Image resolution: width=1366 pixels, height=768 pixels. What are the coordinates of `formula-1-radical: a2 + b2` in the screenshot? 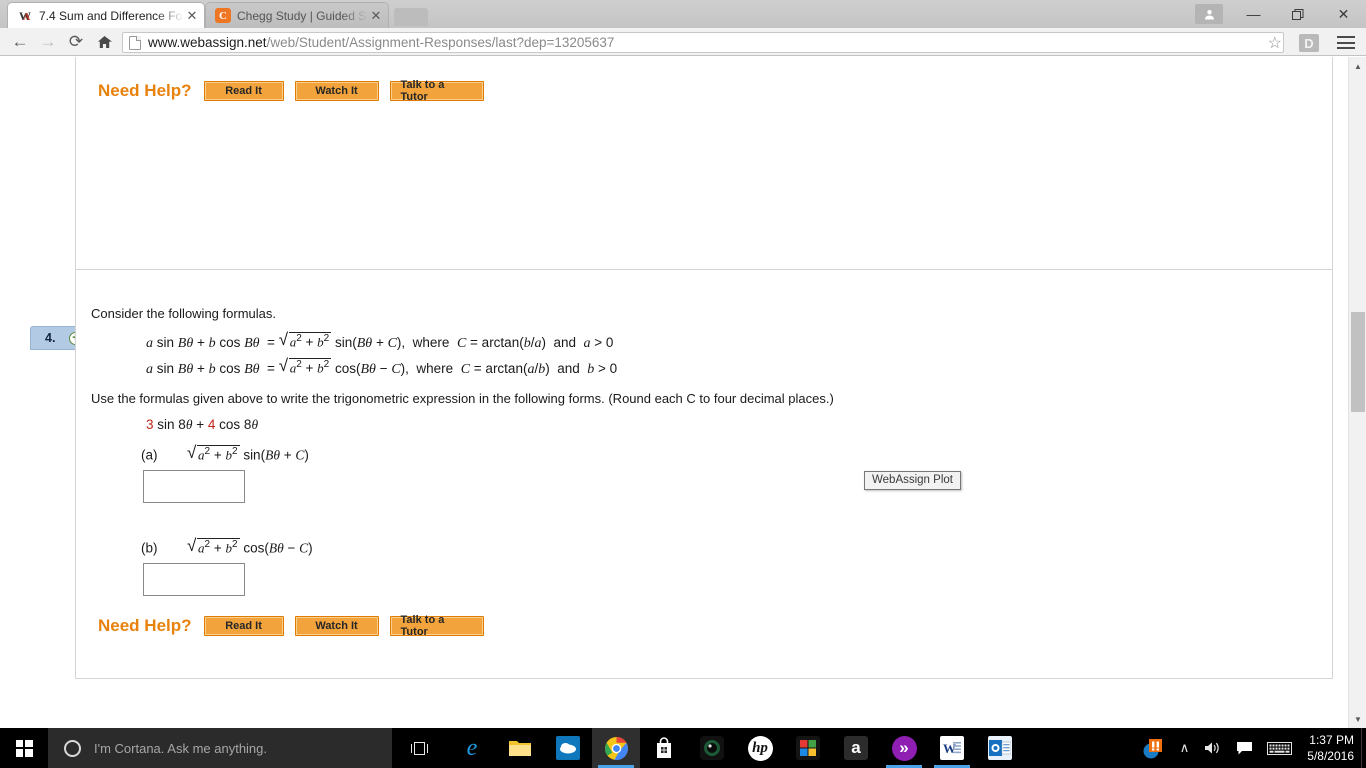 It's located at (305, 340).